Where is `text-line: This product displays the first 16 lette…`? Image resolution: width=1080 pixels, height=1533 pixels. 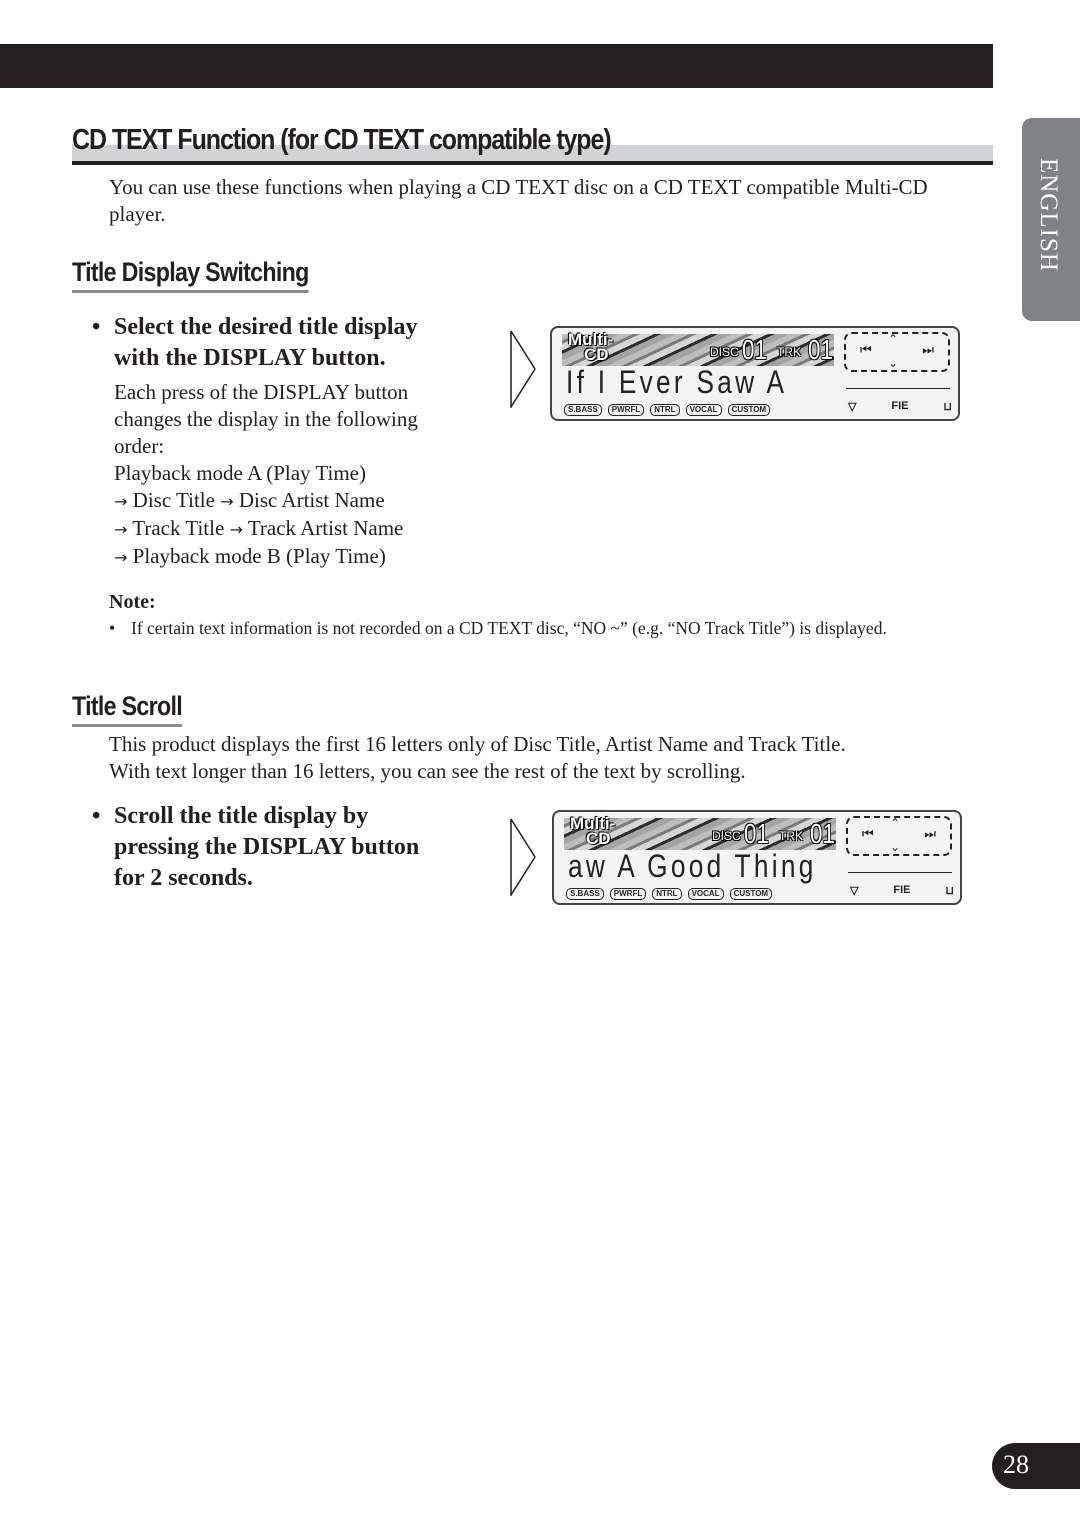 text-line: This product displays the first 16 lette… is located at coordinates (477, 744).